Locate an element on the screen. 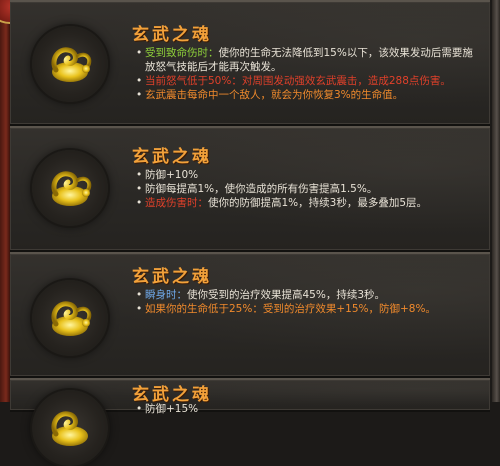 This screenshot has height=466, width=500. left-frame-border is located at coordinates (5, 201).